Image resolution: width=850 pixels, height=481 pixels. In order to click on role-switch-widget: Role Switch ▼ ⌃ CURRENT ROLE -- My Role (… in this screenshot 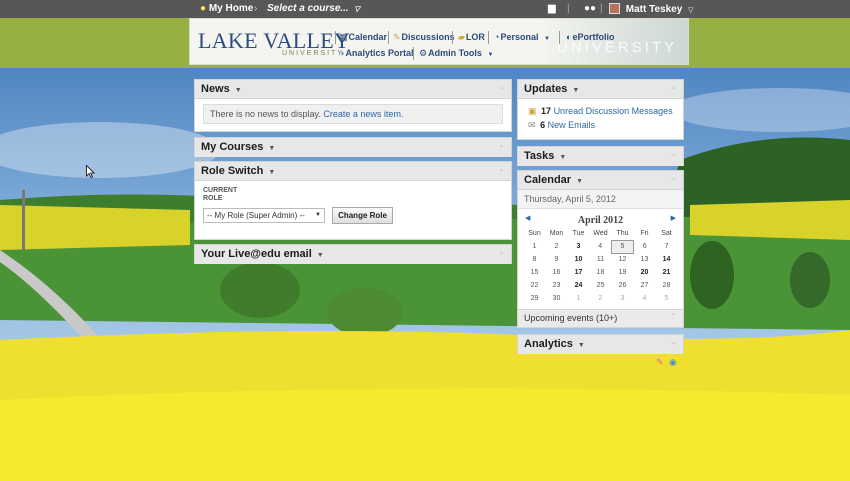, I will do `click(353, 200)`.